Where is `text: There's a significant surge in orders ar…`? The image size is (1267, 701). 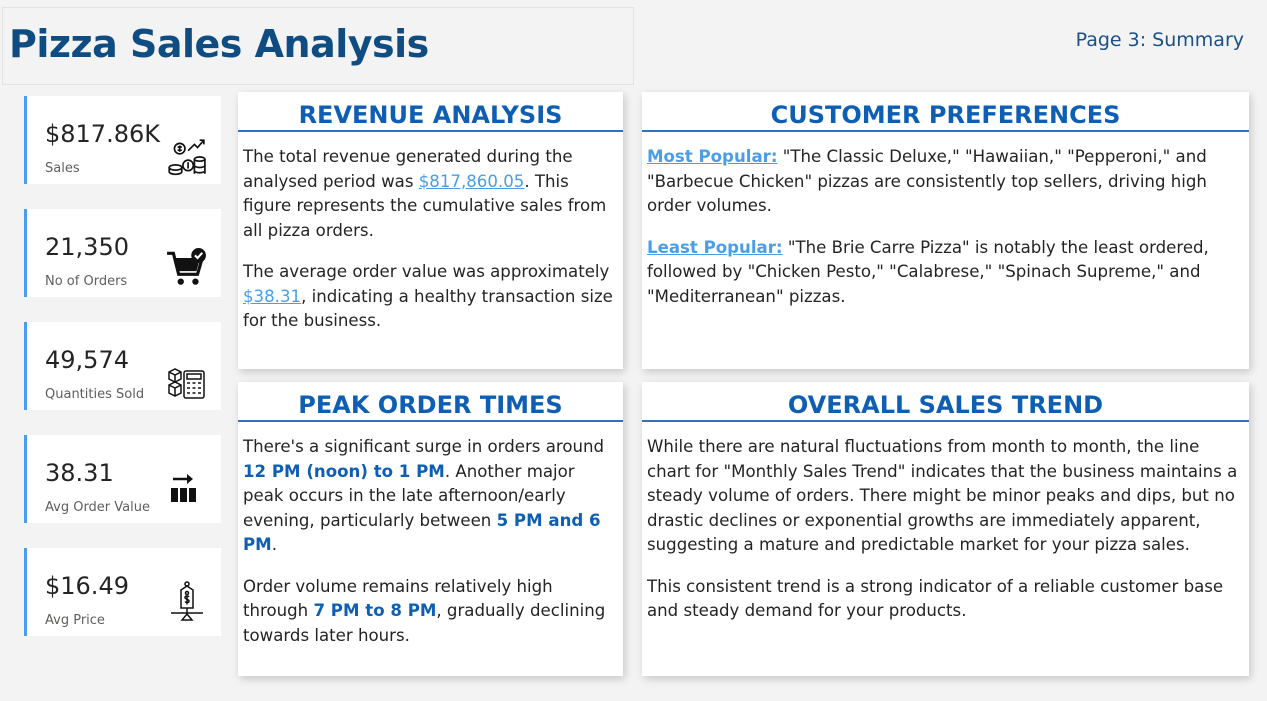 text: There's a significant surge in orders ar… is located at coordinates (424, 446).